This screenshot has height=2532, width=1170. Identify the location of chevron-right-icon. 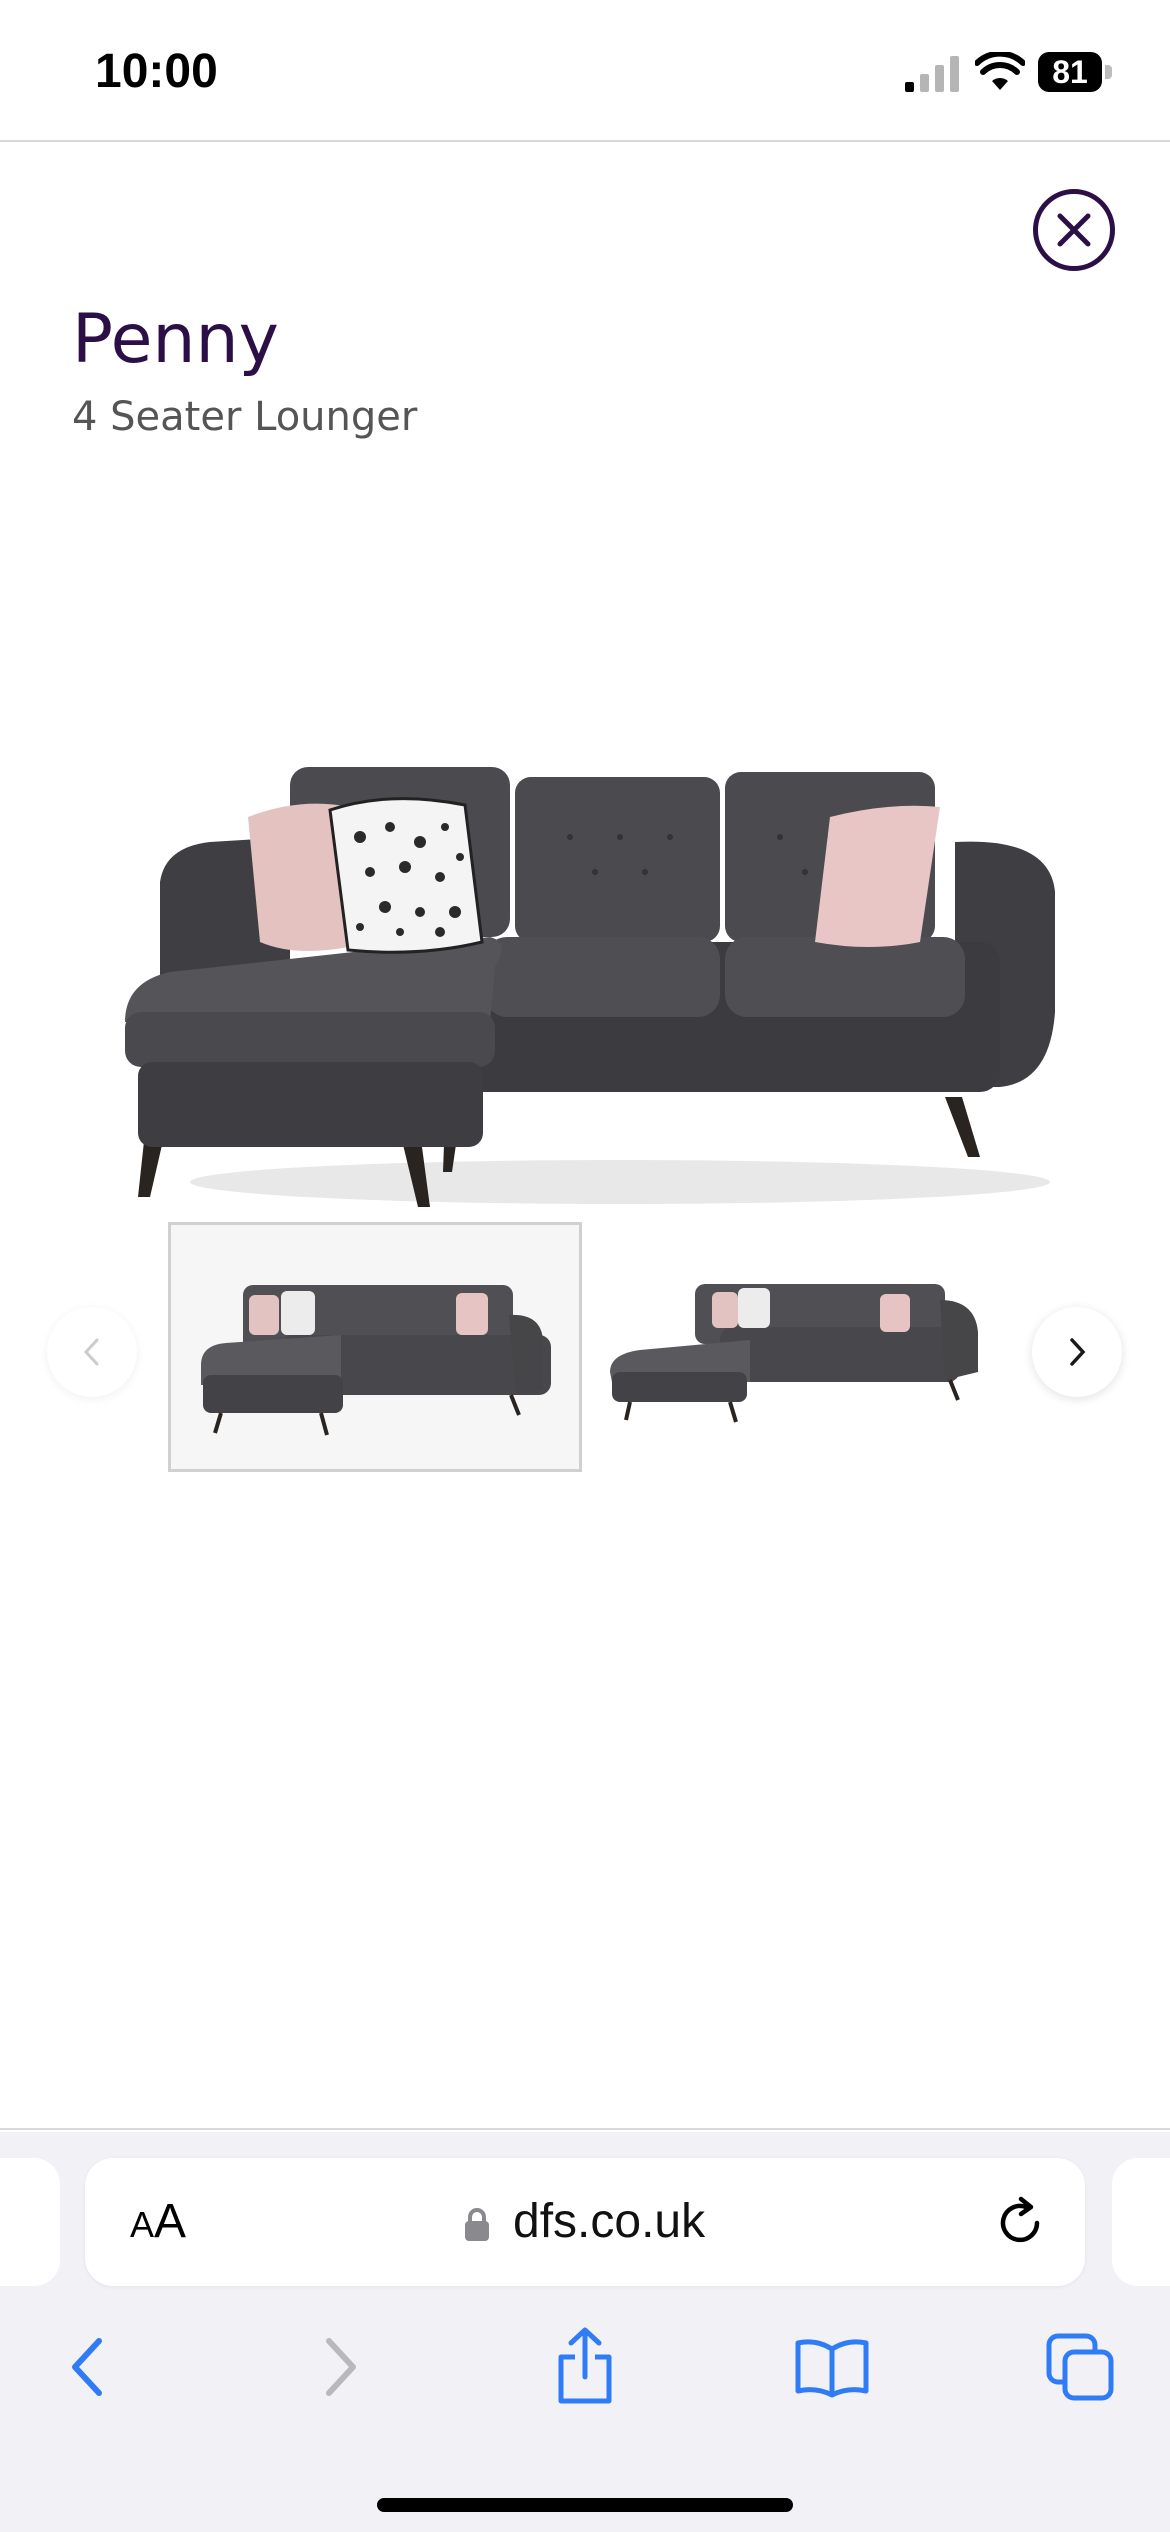
(1078, 1352).